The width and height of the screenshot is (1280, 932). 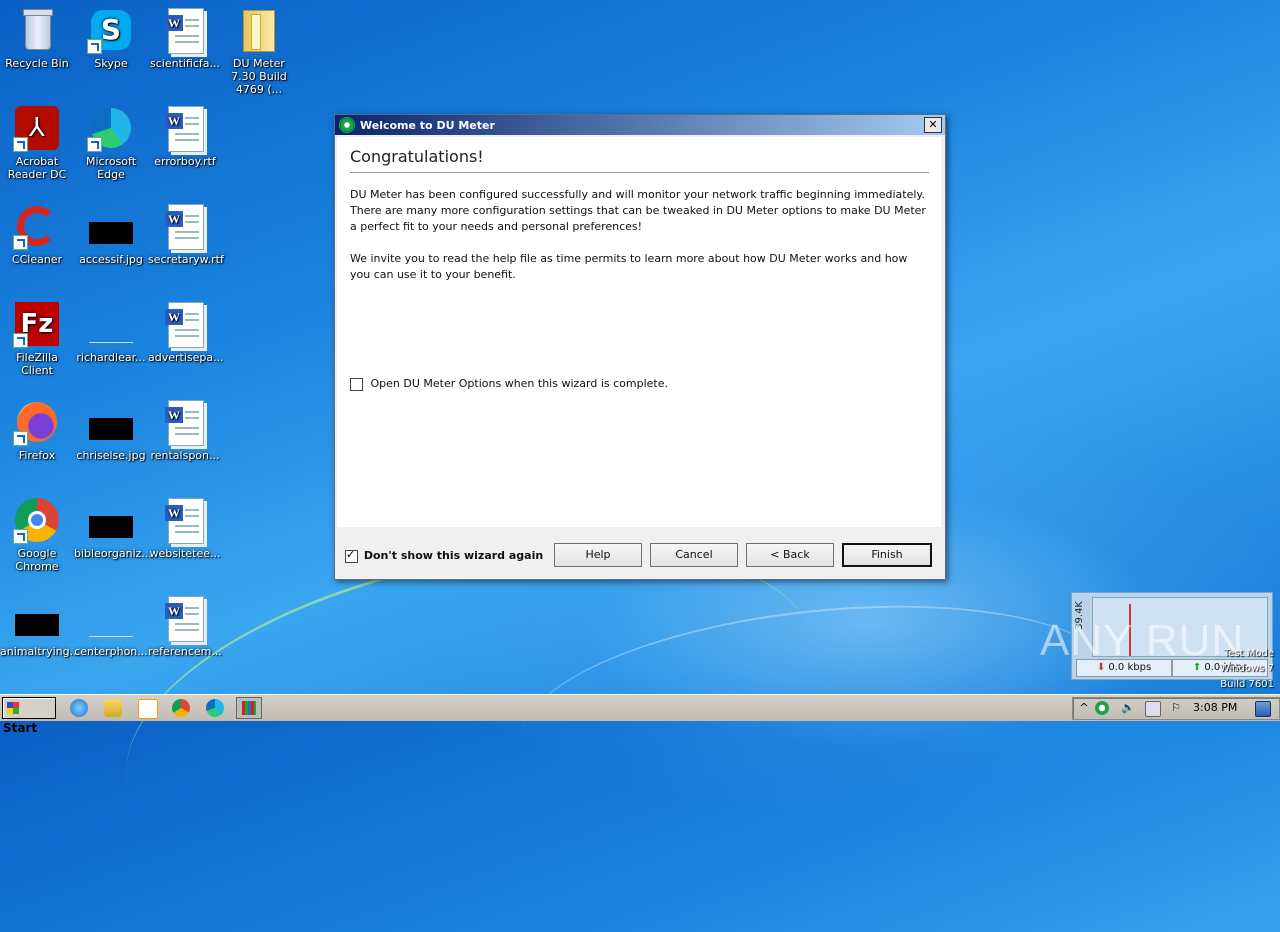 I want to click on chrome-taskbar-icon, so click(x=181, y=708).